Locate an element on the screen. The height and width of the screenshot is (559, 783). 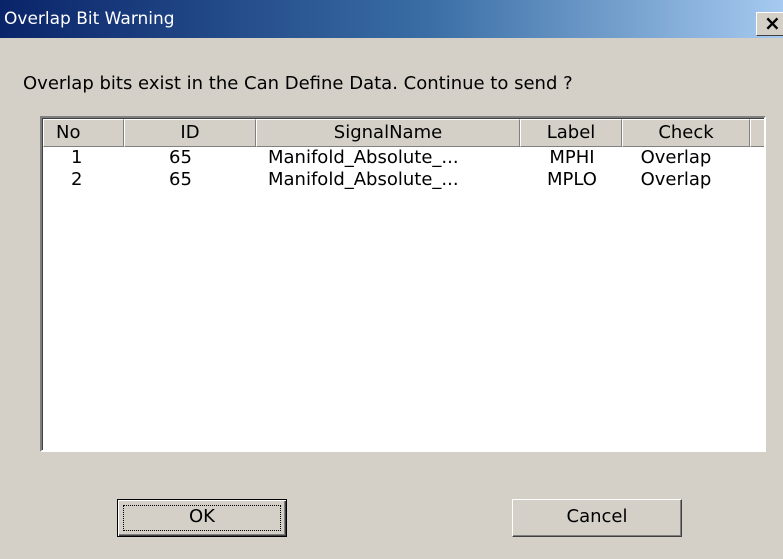
table-row: 1 65 Manifold_Absolute_... MPHI Overlap is located at coordinates (403, 158).